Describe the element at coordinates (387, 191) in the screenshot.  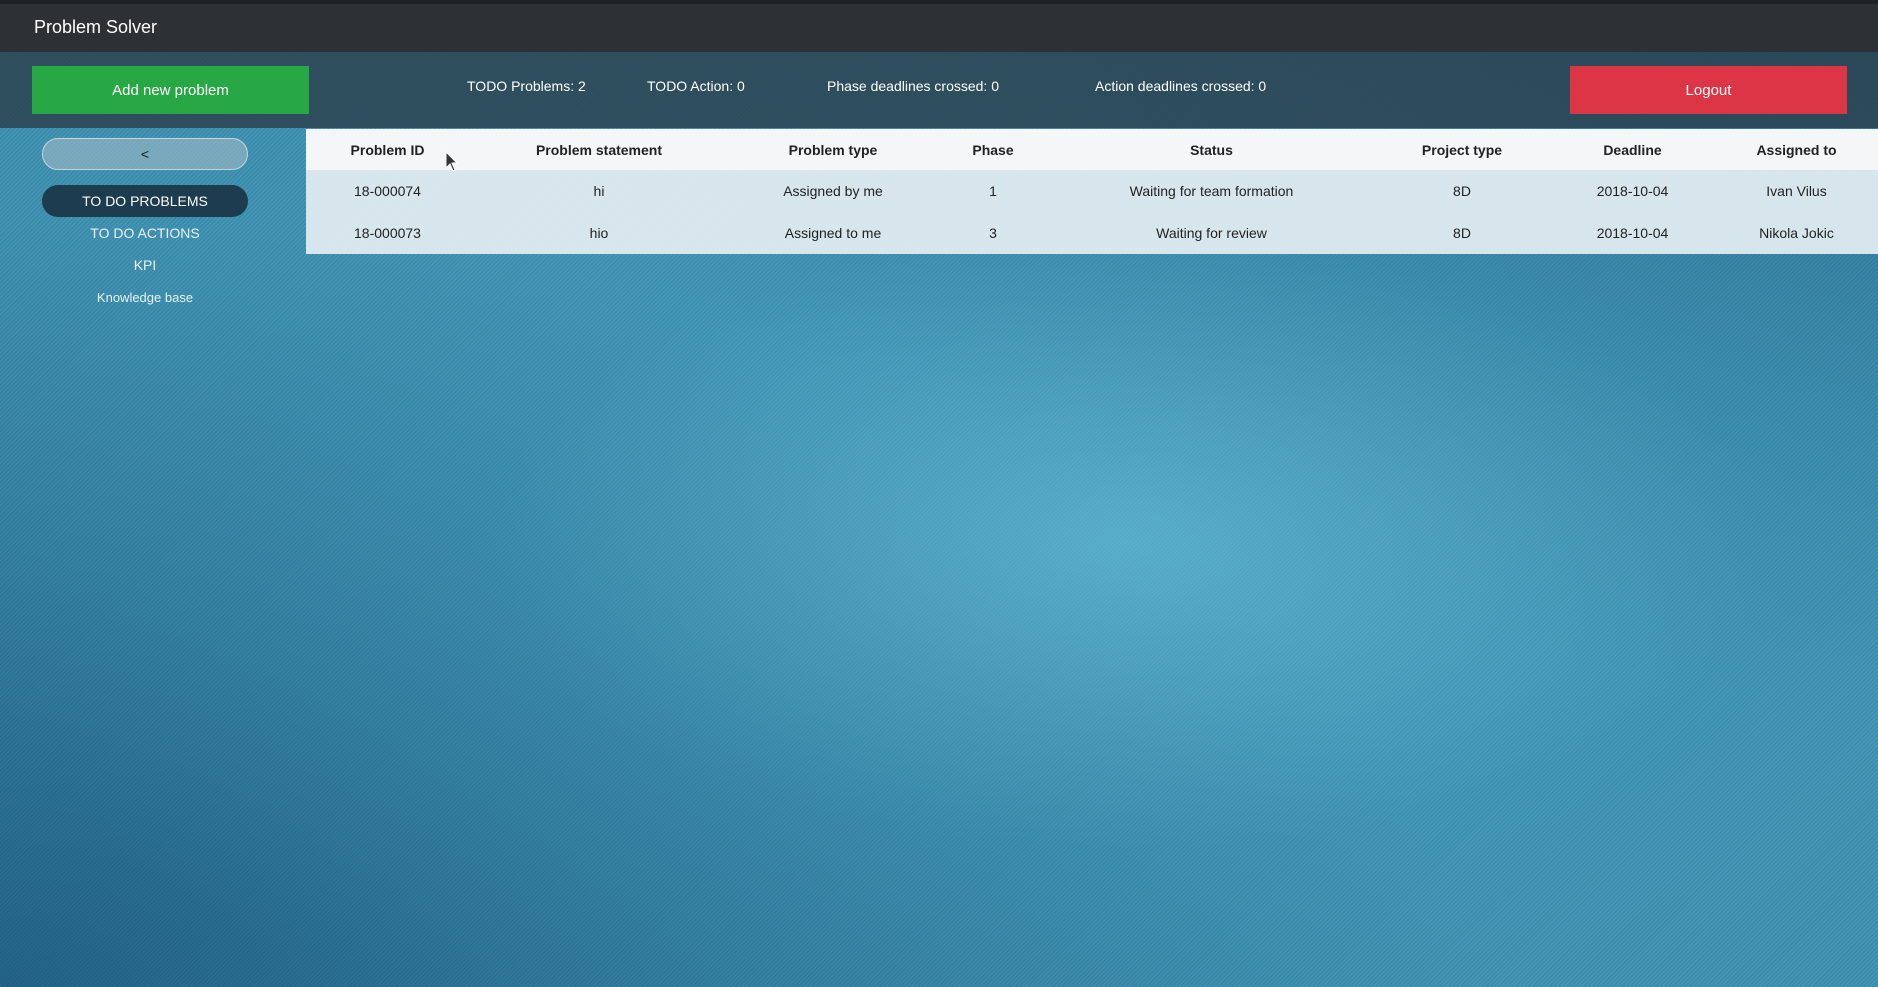
I see `cell-problem-id: 18-000074` at that location.